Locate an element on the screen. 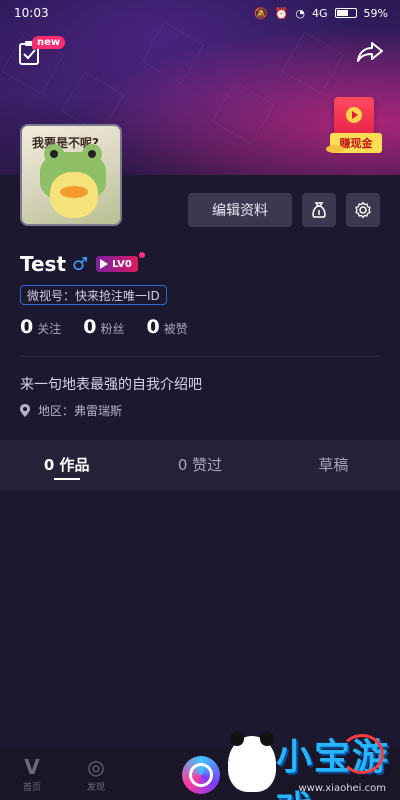  weishi-id-tag: 微视号：快来抢注唯一ID is located at coordinates (93, 295).